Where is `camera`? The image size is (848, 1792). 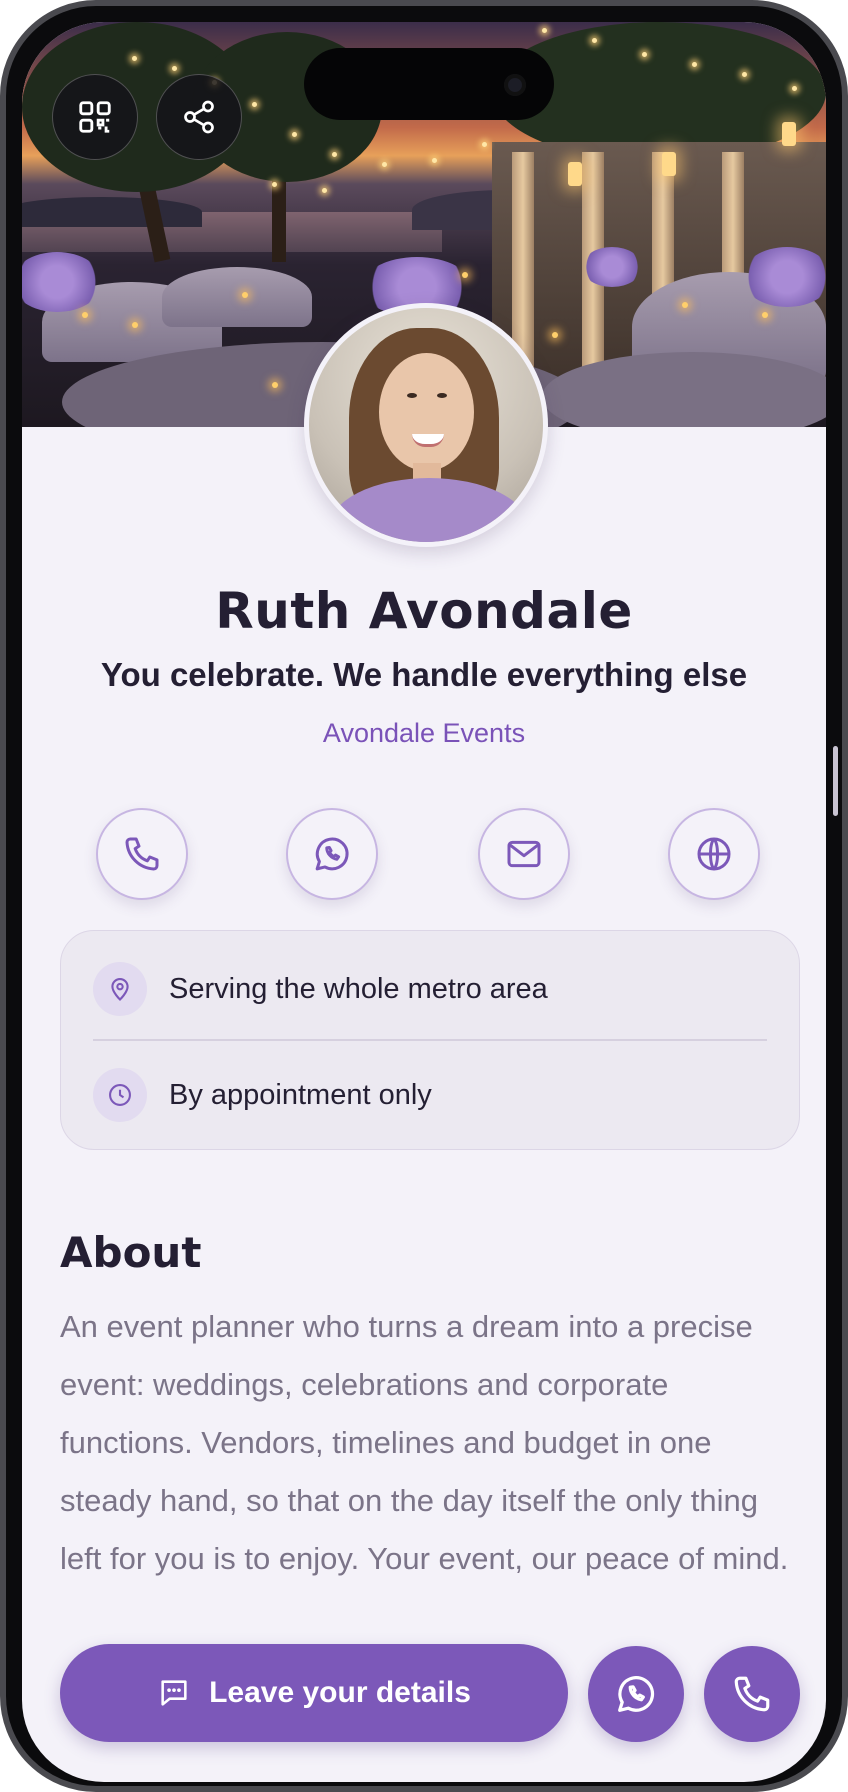
camera is located at coordinates (515, 85).